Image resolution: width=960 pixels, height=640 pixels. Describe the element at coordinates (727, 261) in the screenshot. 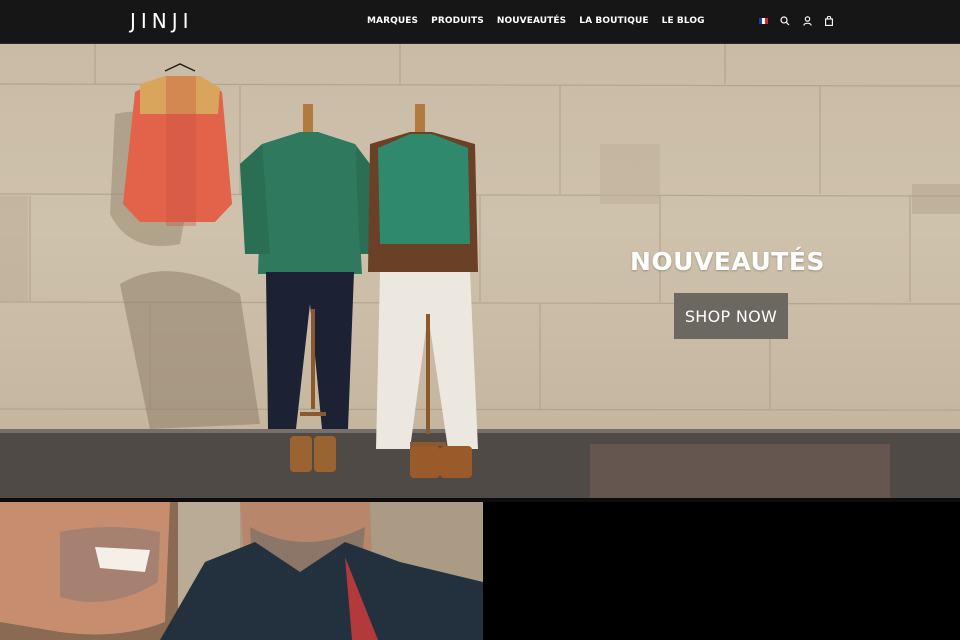

I see `hero-title: NOUVEAUTÉS` at that location.